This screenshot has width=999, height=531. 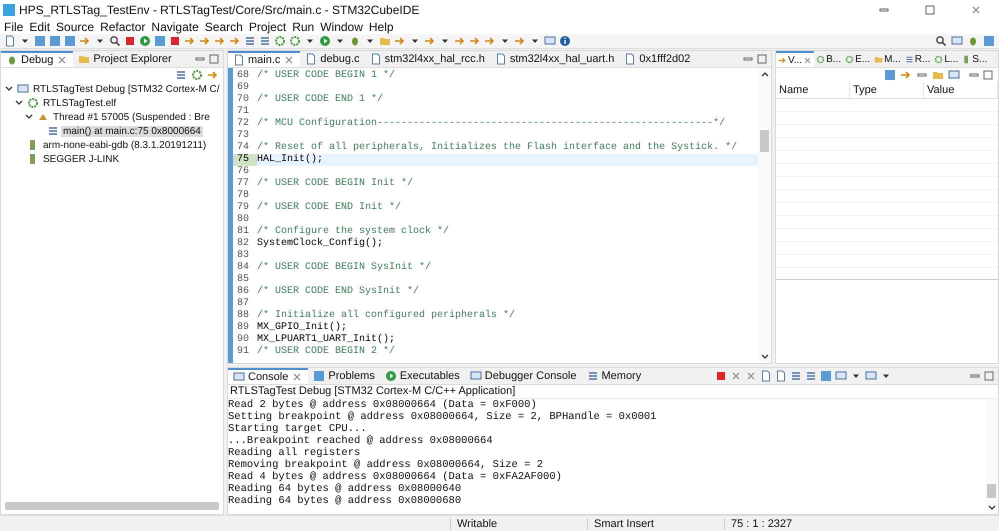 What do you see at coordinates (124, 27) in the screenshot?
I see `menu-item: Refactor` at bounding box center [124, 27].